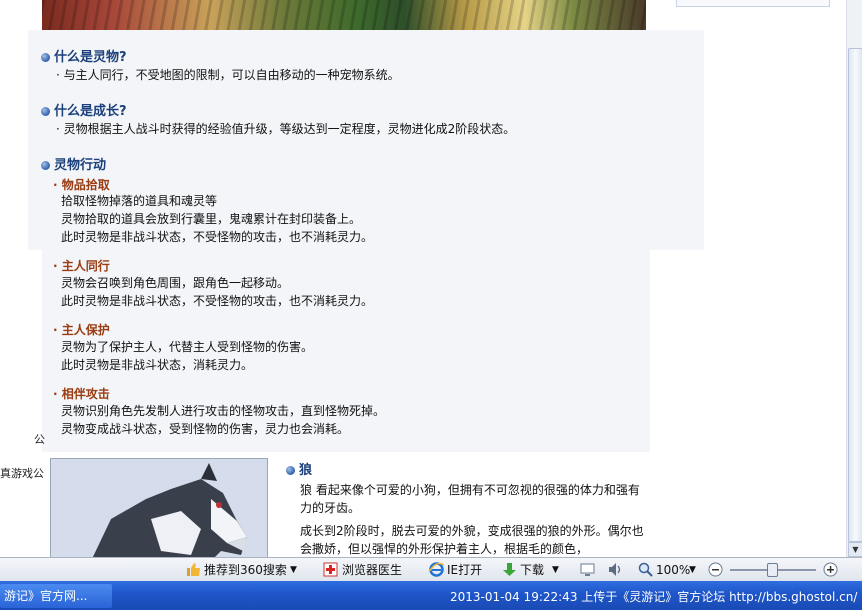  Describe the element at coordinates (90, 57) in the screenshot. I see `section-title: 什么是灵物?` at that location.